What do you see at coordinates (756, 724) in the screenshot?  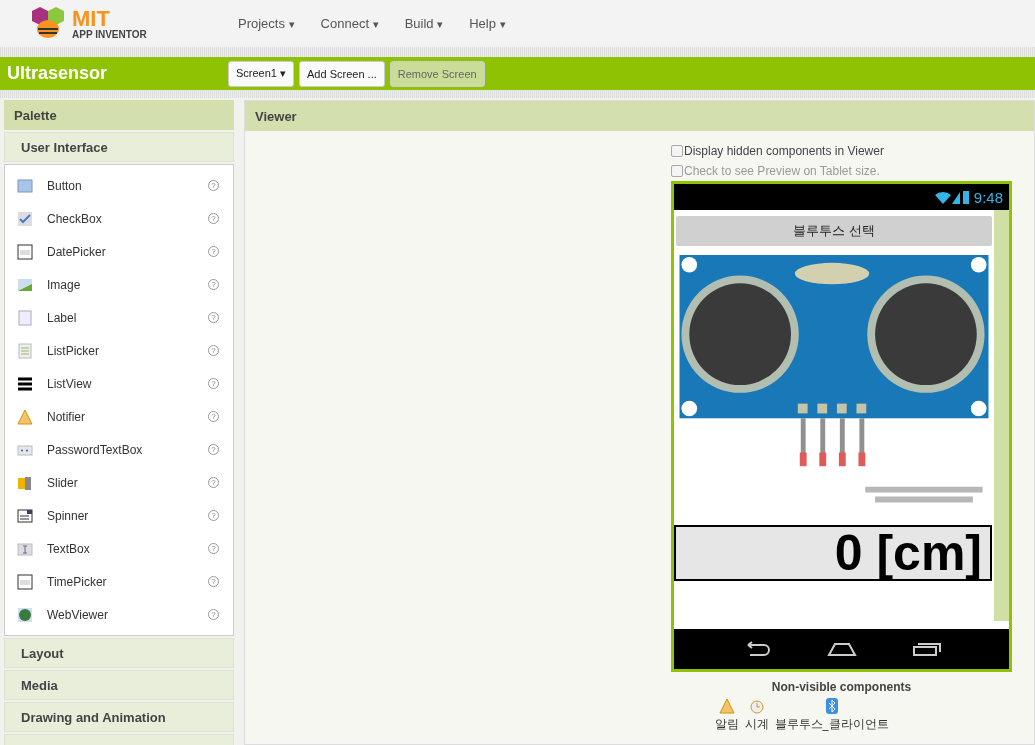 I see `component-label: 시계` at bounding box center [756, 724].